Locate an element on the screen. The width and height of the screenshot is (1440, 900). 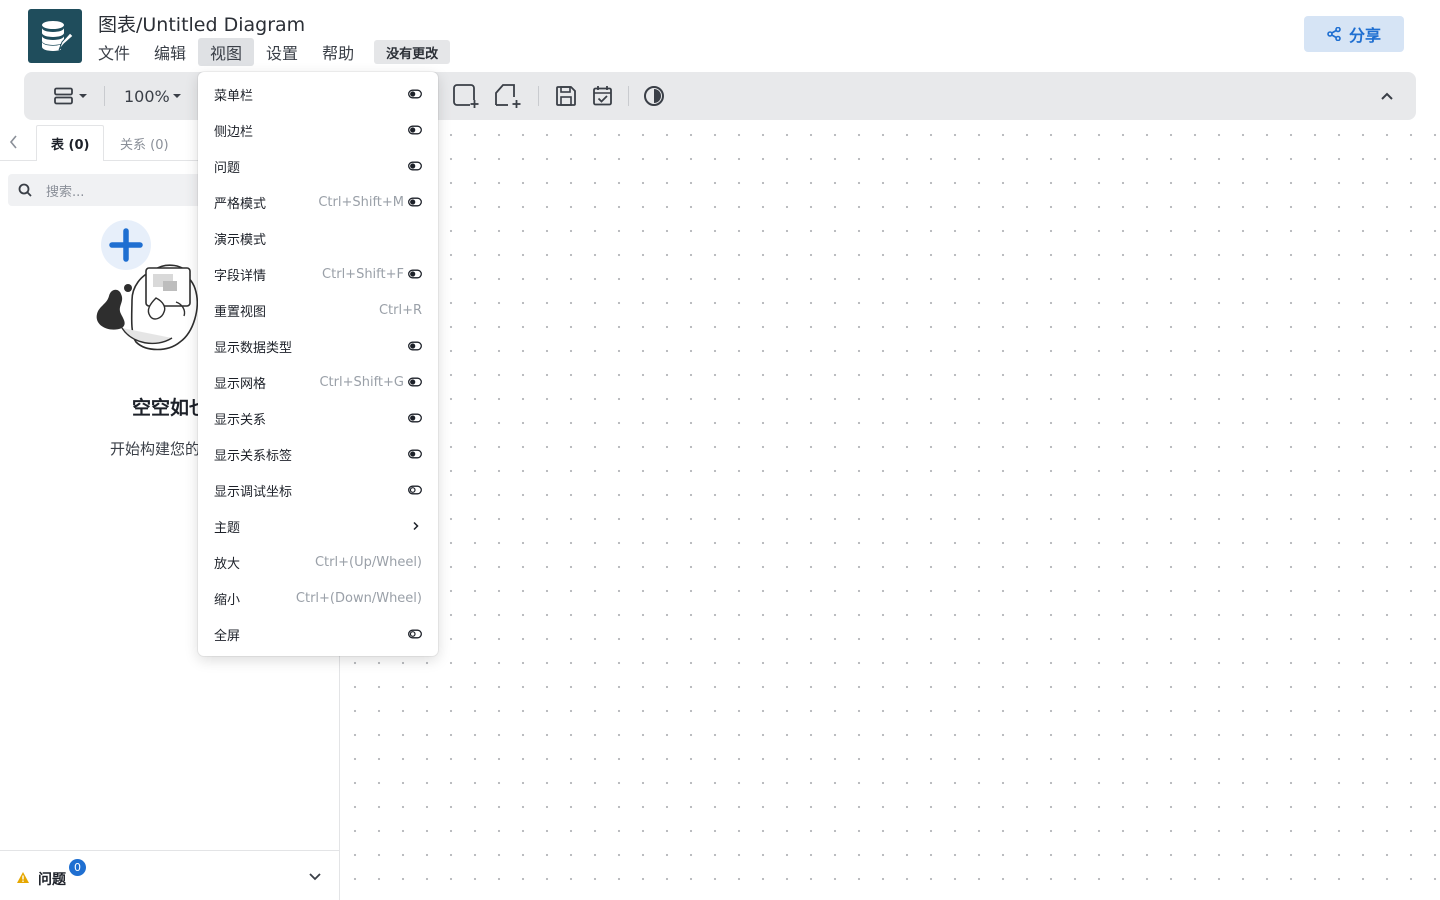
view-menu-item: 菜单栏 is located at coordinates (318, 94).